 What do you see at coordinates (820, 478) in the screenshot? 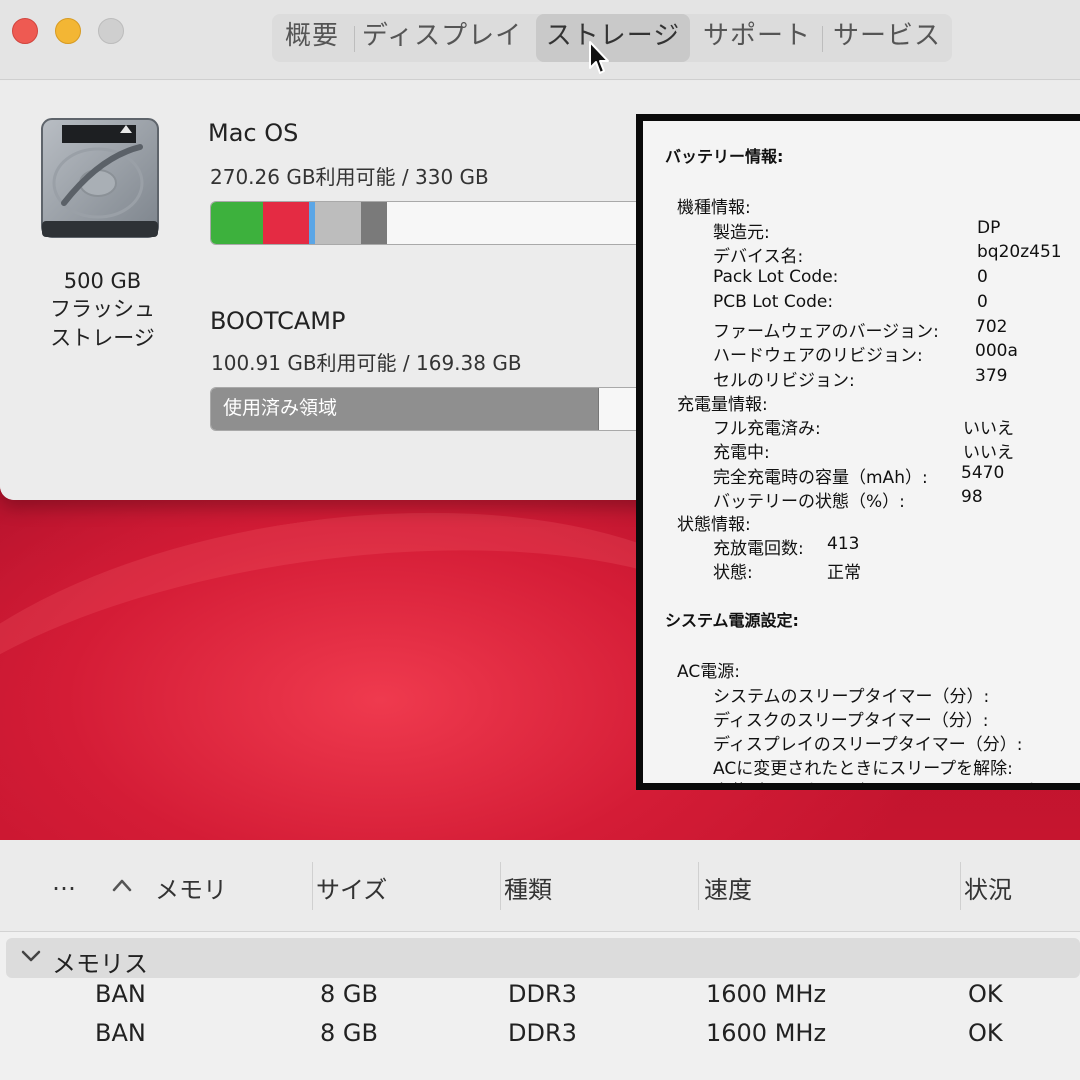
I see `info-key: 完全充電時の容量（mAh）:` at bounding box center [820, 478].